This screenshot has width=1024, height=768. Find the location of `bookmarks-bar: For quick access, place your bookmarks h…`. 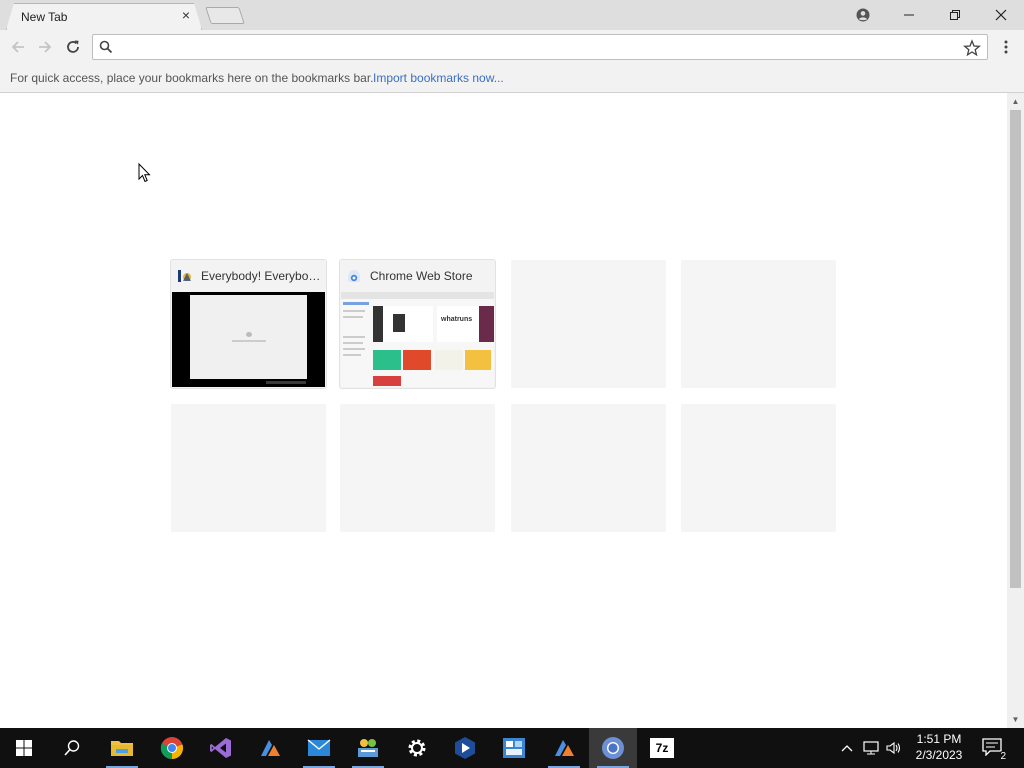

bookmarks-bar: For quick access, place your bookmarks h… is located at coordinates (512, 78).